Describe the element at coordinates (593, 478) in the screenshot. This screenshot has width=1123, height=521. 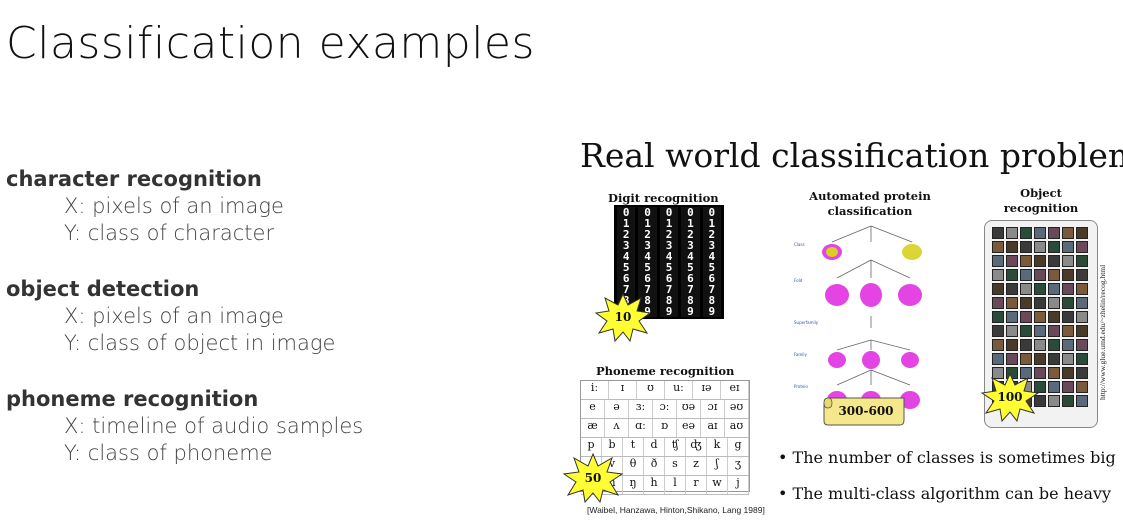
I see `phoneme-count: 50` at that location.